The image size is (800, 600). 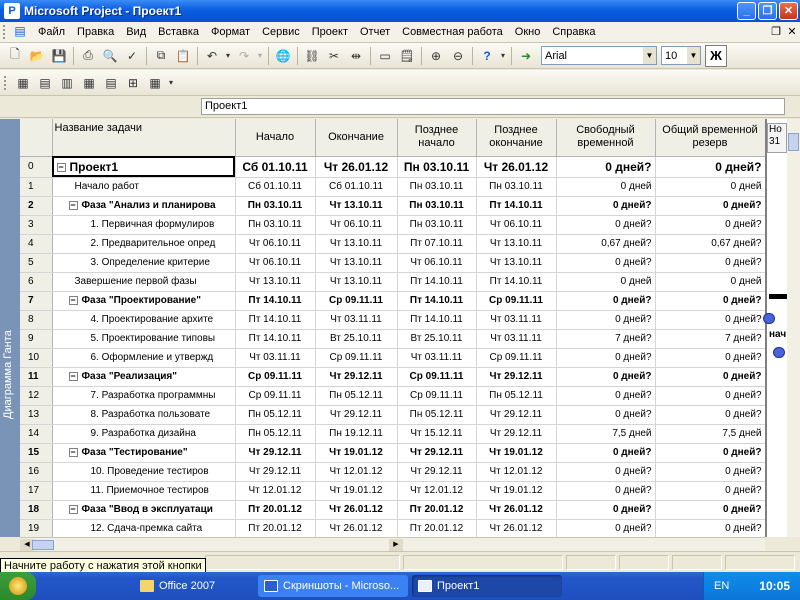 I want to click on row-id-cell: 17, so click(x=36, y=491).